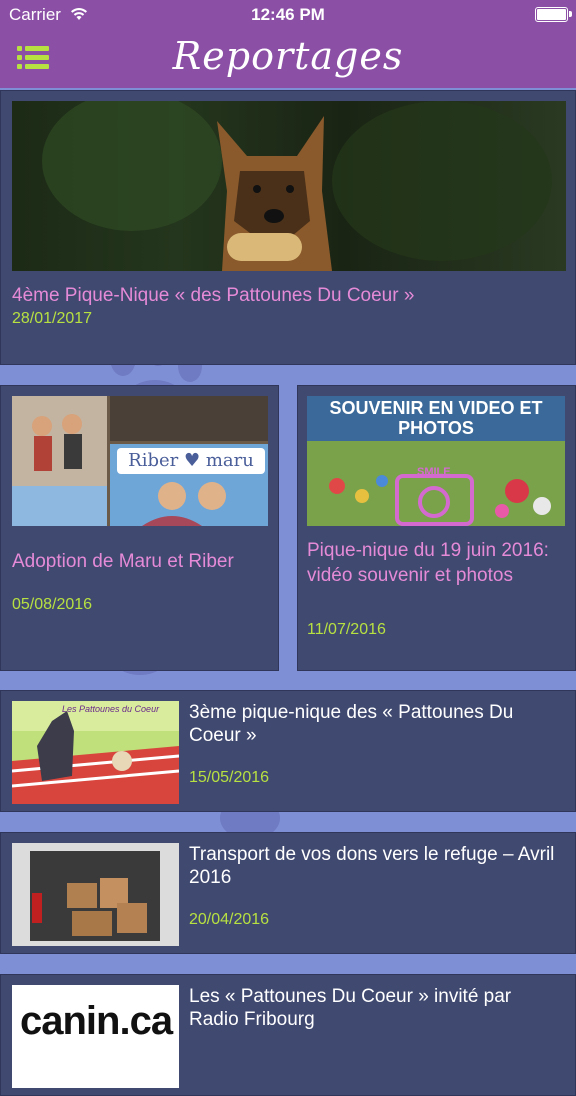 The image size is (576, 1096). Describe the element at coordinates (436, 461) in the screenshot. I see `article-image: SOUVENIR EN VIDEO ET PHOTOS SMILE` at that location.